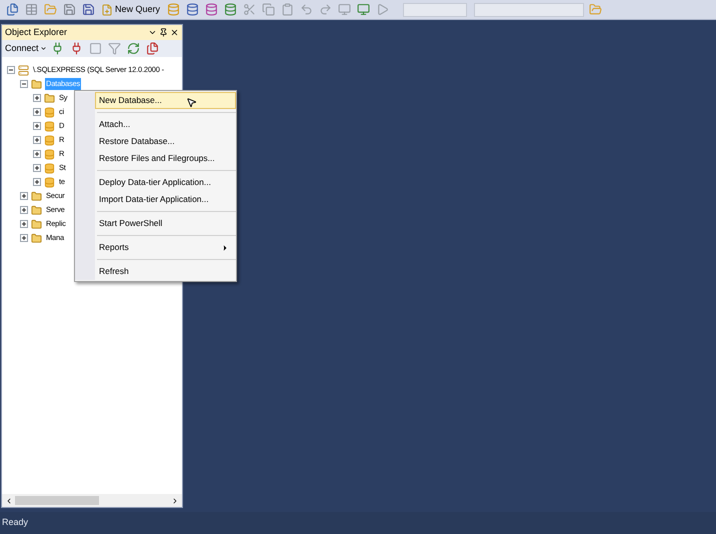 This screenshot has width=716, height=534. Describe the element at coordinates (12, 10) in the screenshot. I see `new-project-icon` at that location.